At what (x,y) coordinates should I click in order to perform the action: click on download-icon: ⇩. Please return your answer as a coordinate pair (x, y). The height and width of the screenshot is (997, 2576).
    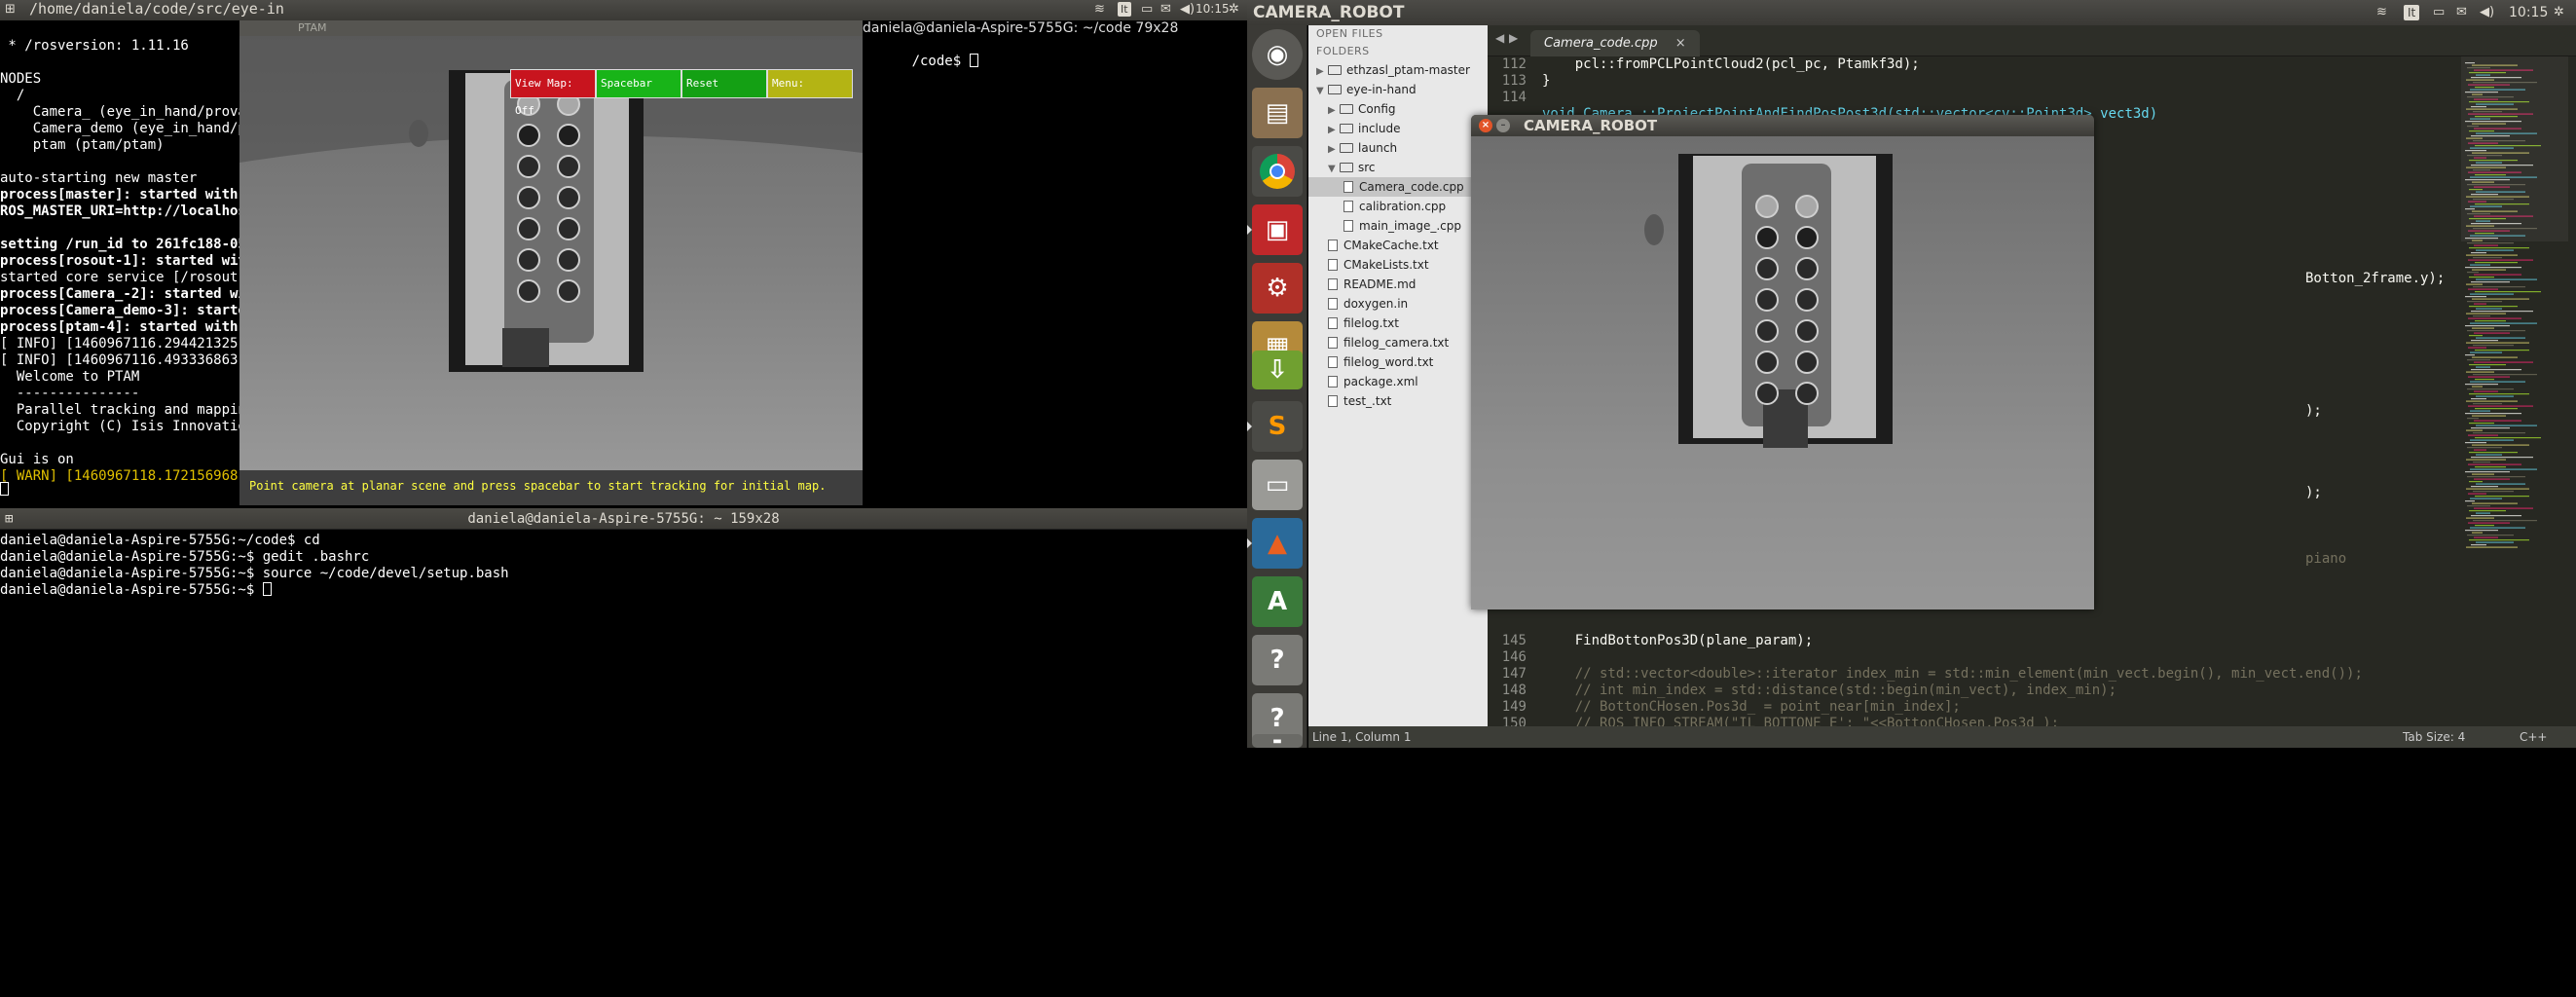
    Looking at the image, I should click on (1277, 370).